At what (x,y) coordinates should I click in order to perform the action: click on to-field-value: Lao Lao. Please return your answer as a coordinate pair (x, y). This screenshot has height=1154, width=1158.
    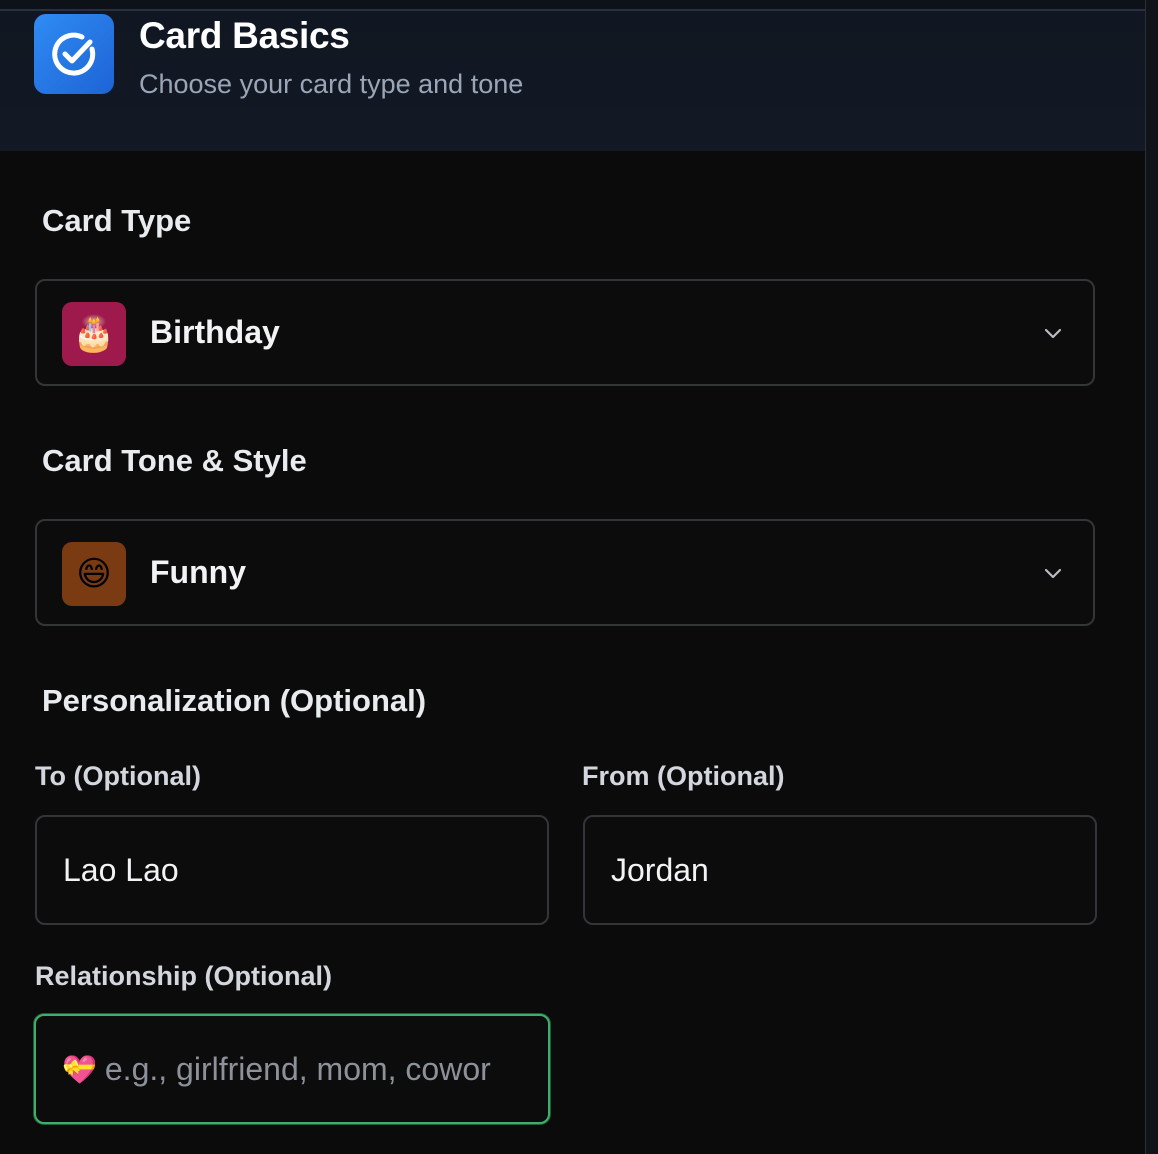
    Looking at the image, I should click on (121, 869).